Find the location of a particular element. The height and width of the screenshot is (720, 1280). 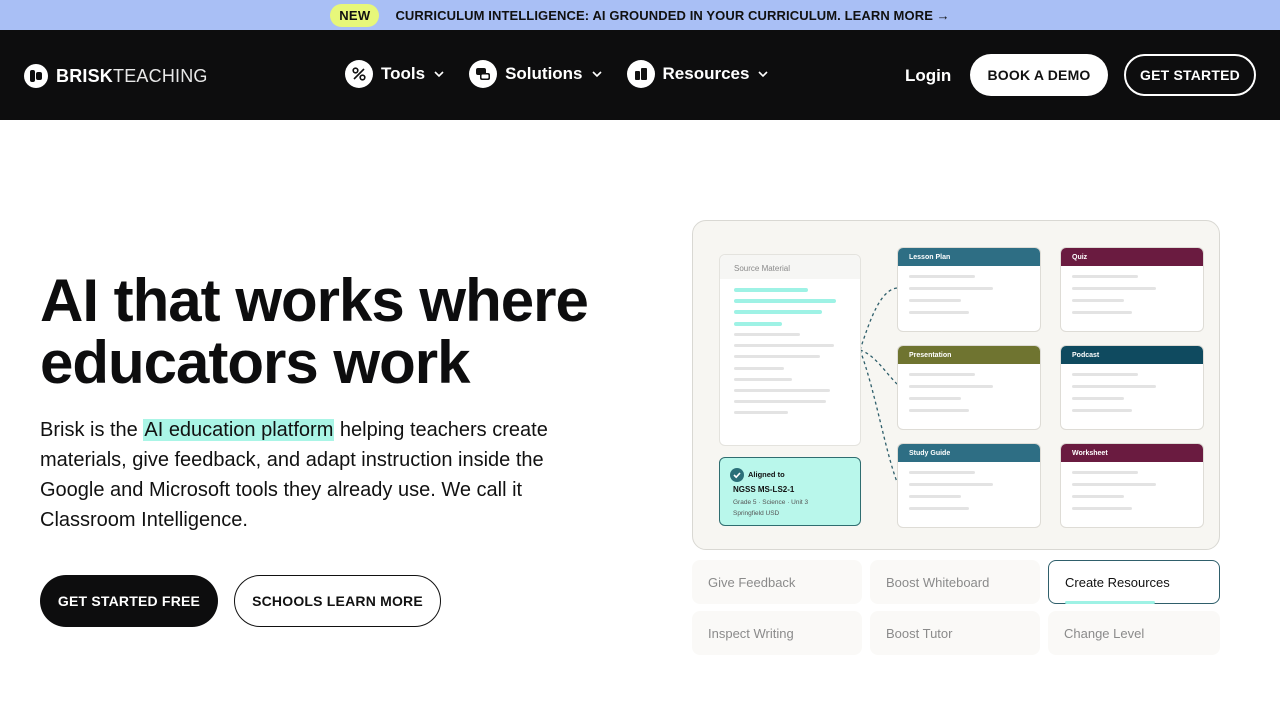

tab-create-resources: Create Resources is located at coordinates (1134, 582).